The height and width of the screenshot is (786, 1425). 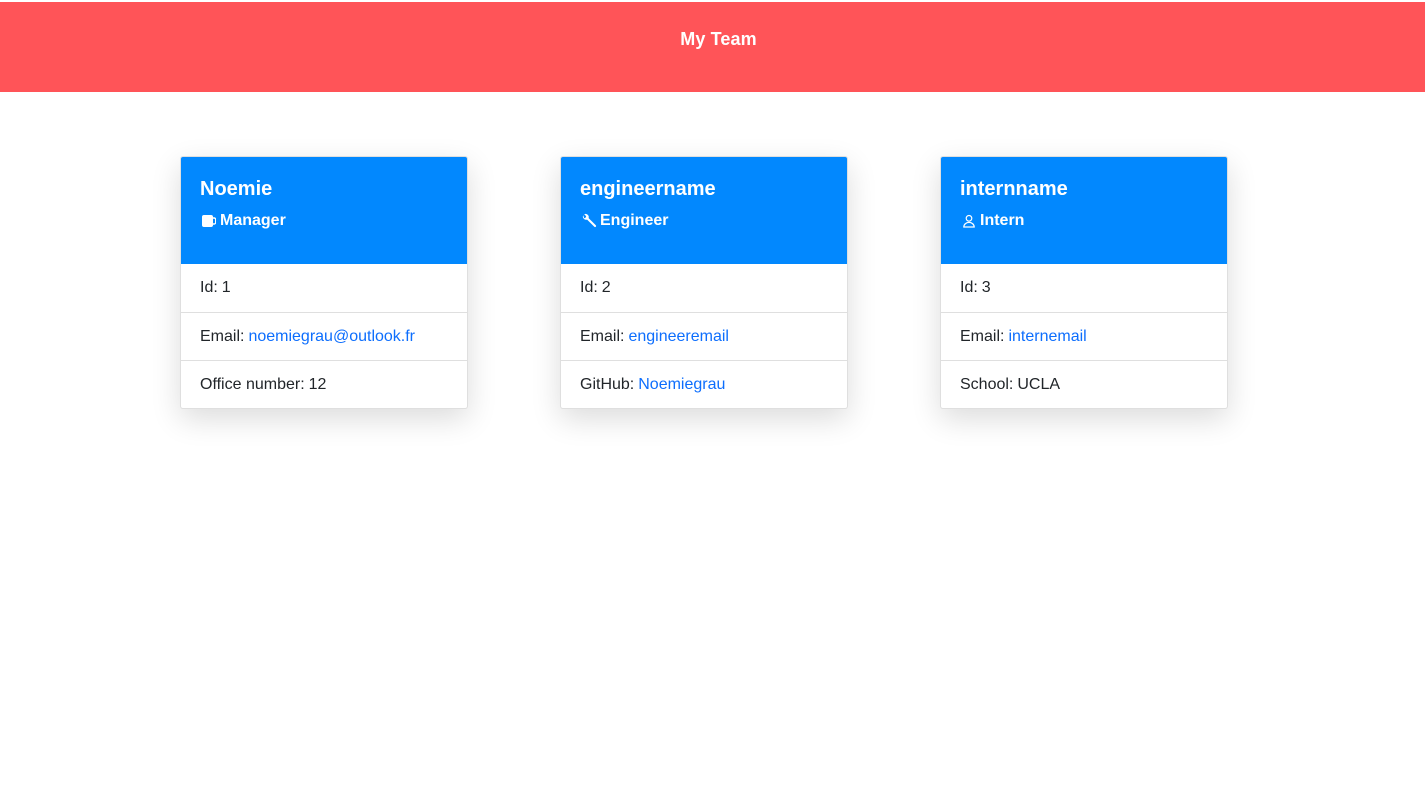 I want to click on employee-details: Id: 3 Email: internemail School: UCLA, so click(x=1084, y=336).